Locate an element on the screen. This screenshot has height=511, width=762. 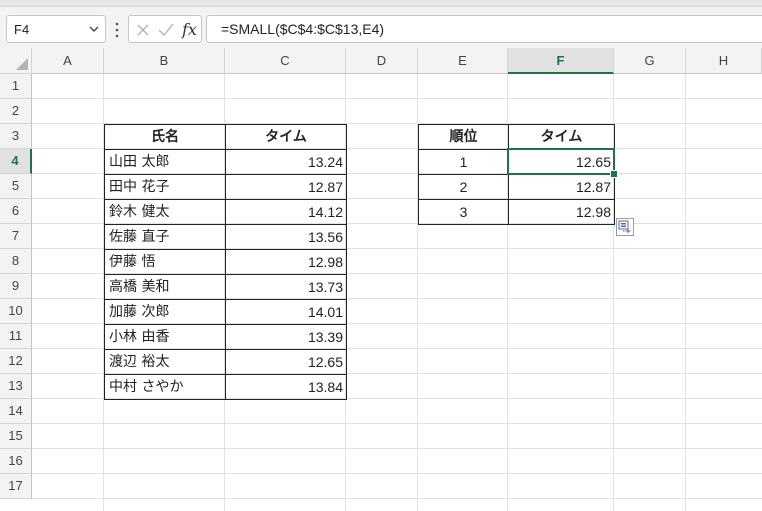
name-cell: 鈴木 健太 is located at coordinates (165, 212).